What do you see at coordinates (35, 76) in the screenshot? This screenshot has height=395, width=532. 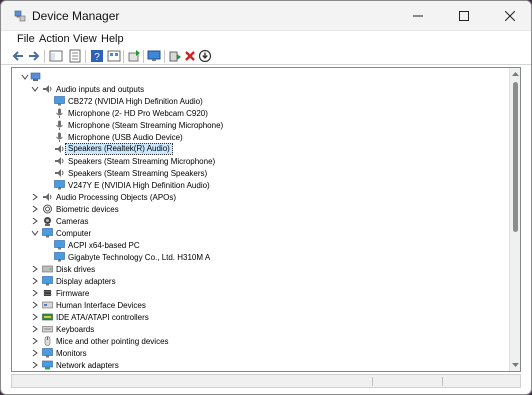 I see `computer-icon` at bounding box center [35, 76].